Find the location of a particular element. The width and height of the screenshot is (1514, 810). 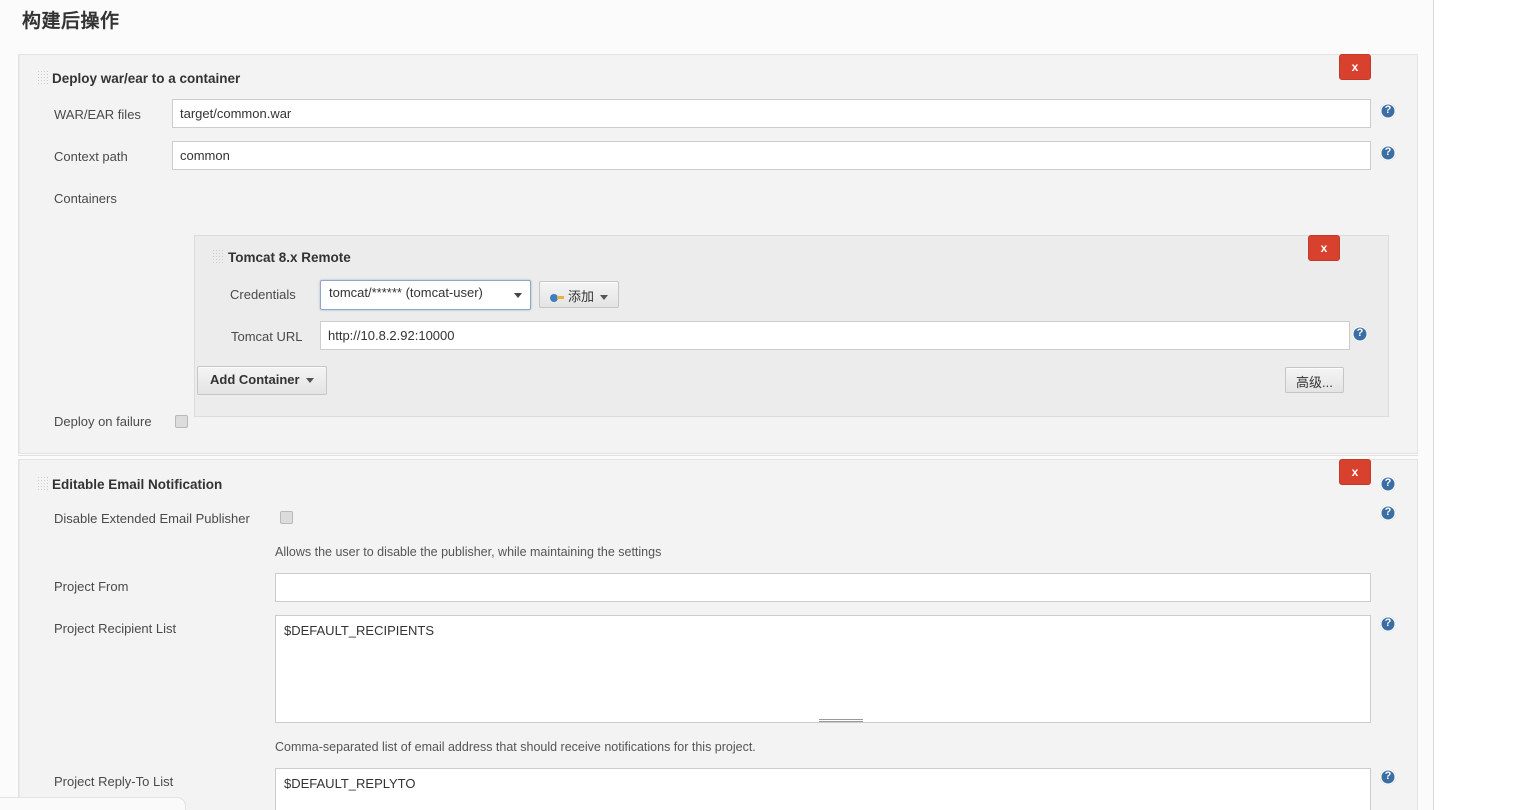

remove-publisher-deploy-button: x is located at coordinates (1355, 67).